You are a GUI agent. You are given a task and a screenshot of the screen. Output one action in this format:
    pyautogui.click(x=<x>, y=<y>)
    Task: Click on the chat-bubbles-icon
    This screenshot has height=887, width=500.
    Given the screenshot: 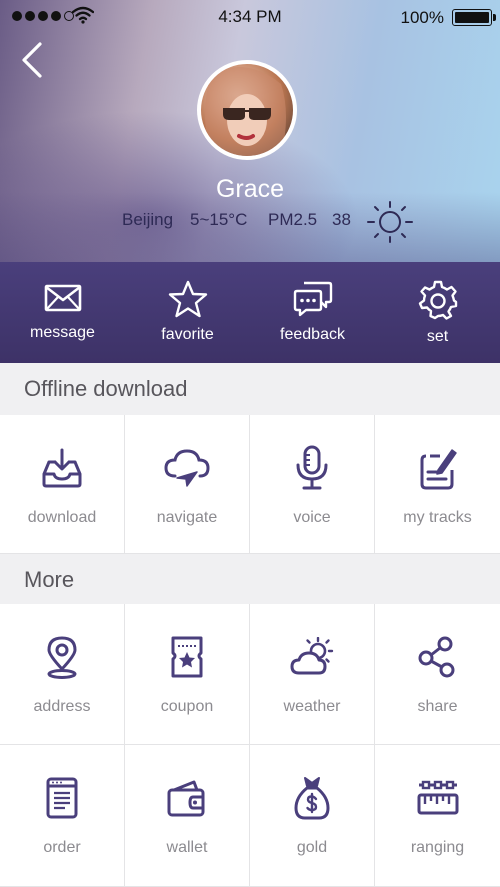 What is the action you would take?
    pyautogui.click(x=312, y=299)
    